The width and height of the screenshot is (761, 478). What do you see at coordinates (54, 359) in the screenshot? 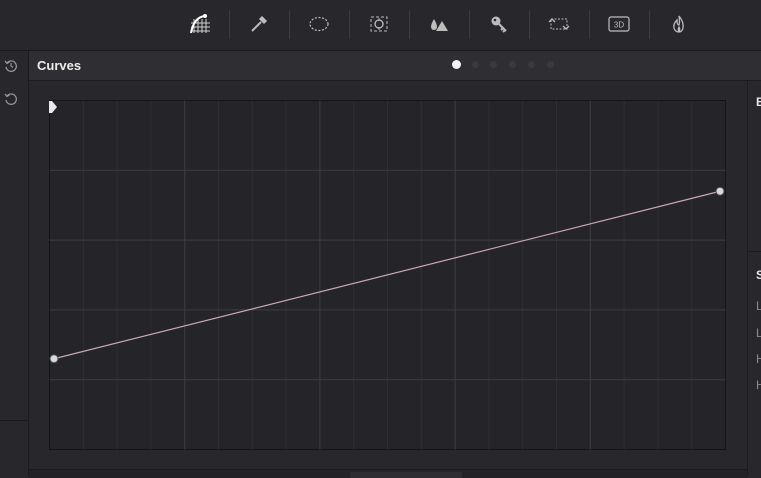
I see `curve-control-point-black` at bounding box center [54, 359].